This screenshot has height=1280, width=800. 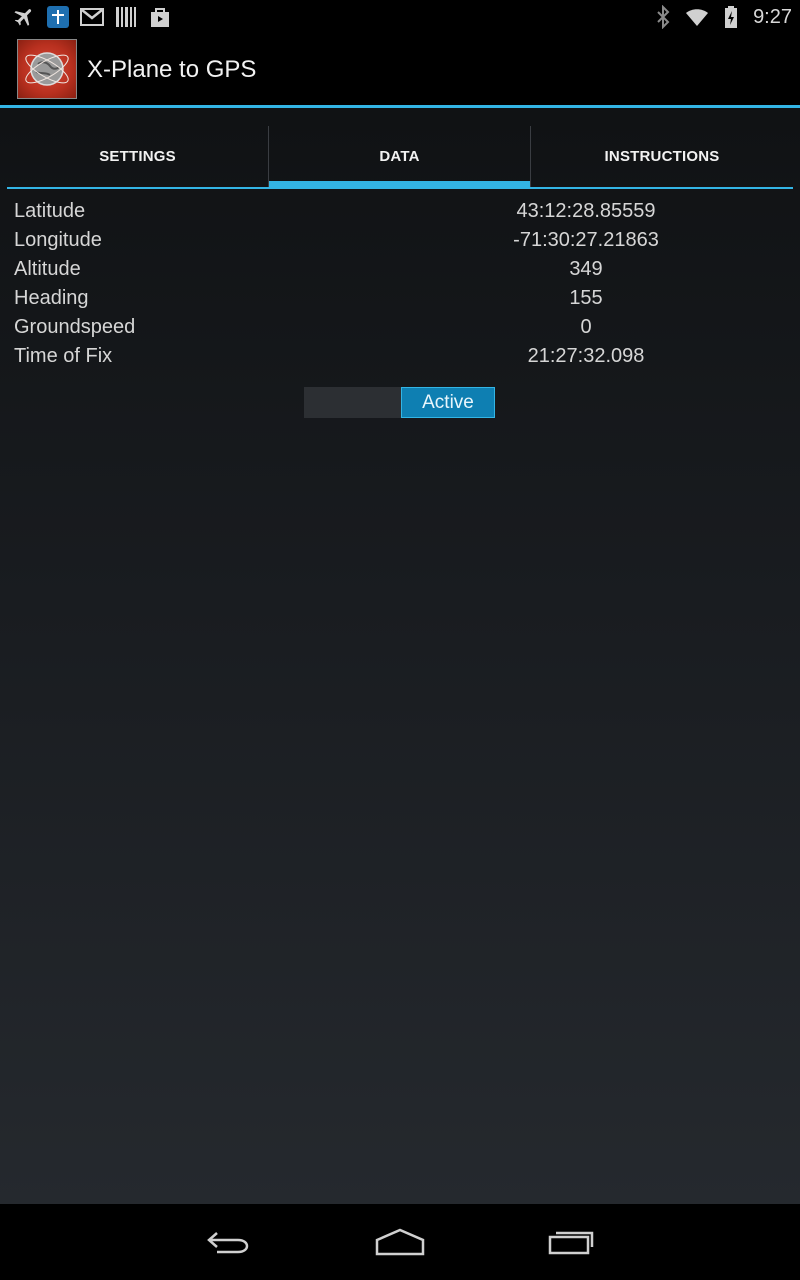 What do you see at coordinates (697, 17) in the screenshot?
I see `wifi-icon` at bounding box center [697, 17].